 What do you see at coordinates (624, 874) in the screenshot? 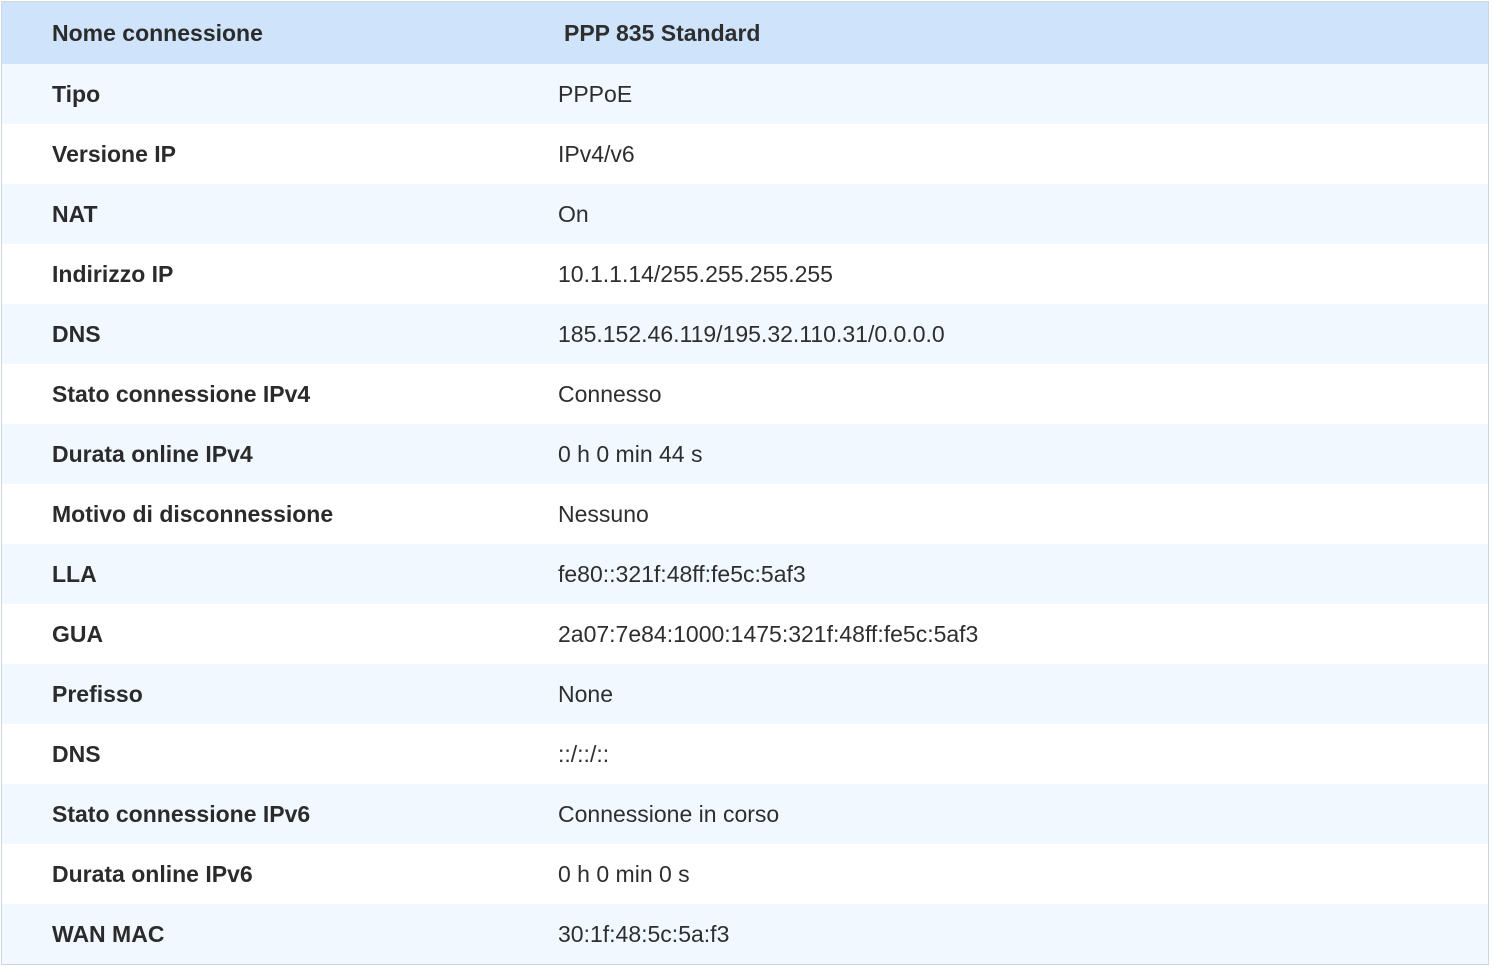
I see `row-value: 0 h 0 min 0 s` at bounding box center [624, 874].